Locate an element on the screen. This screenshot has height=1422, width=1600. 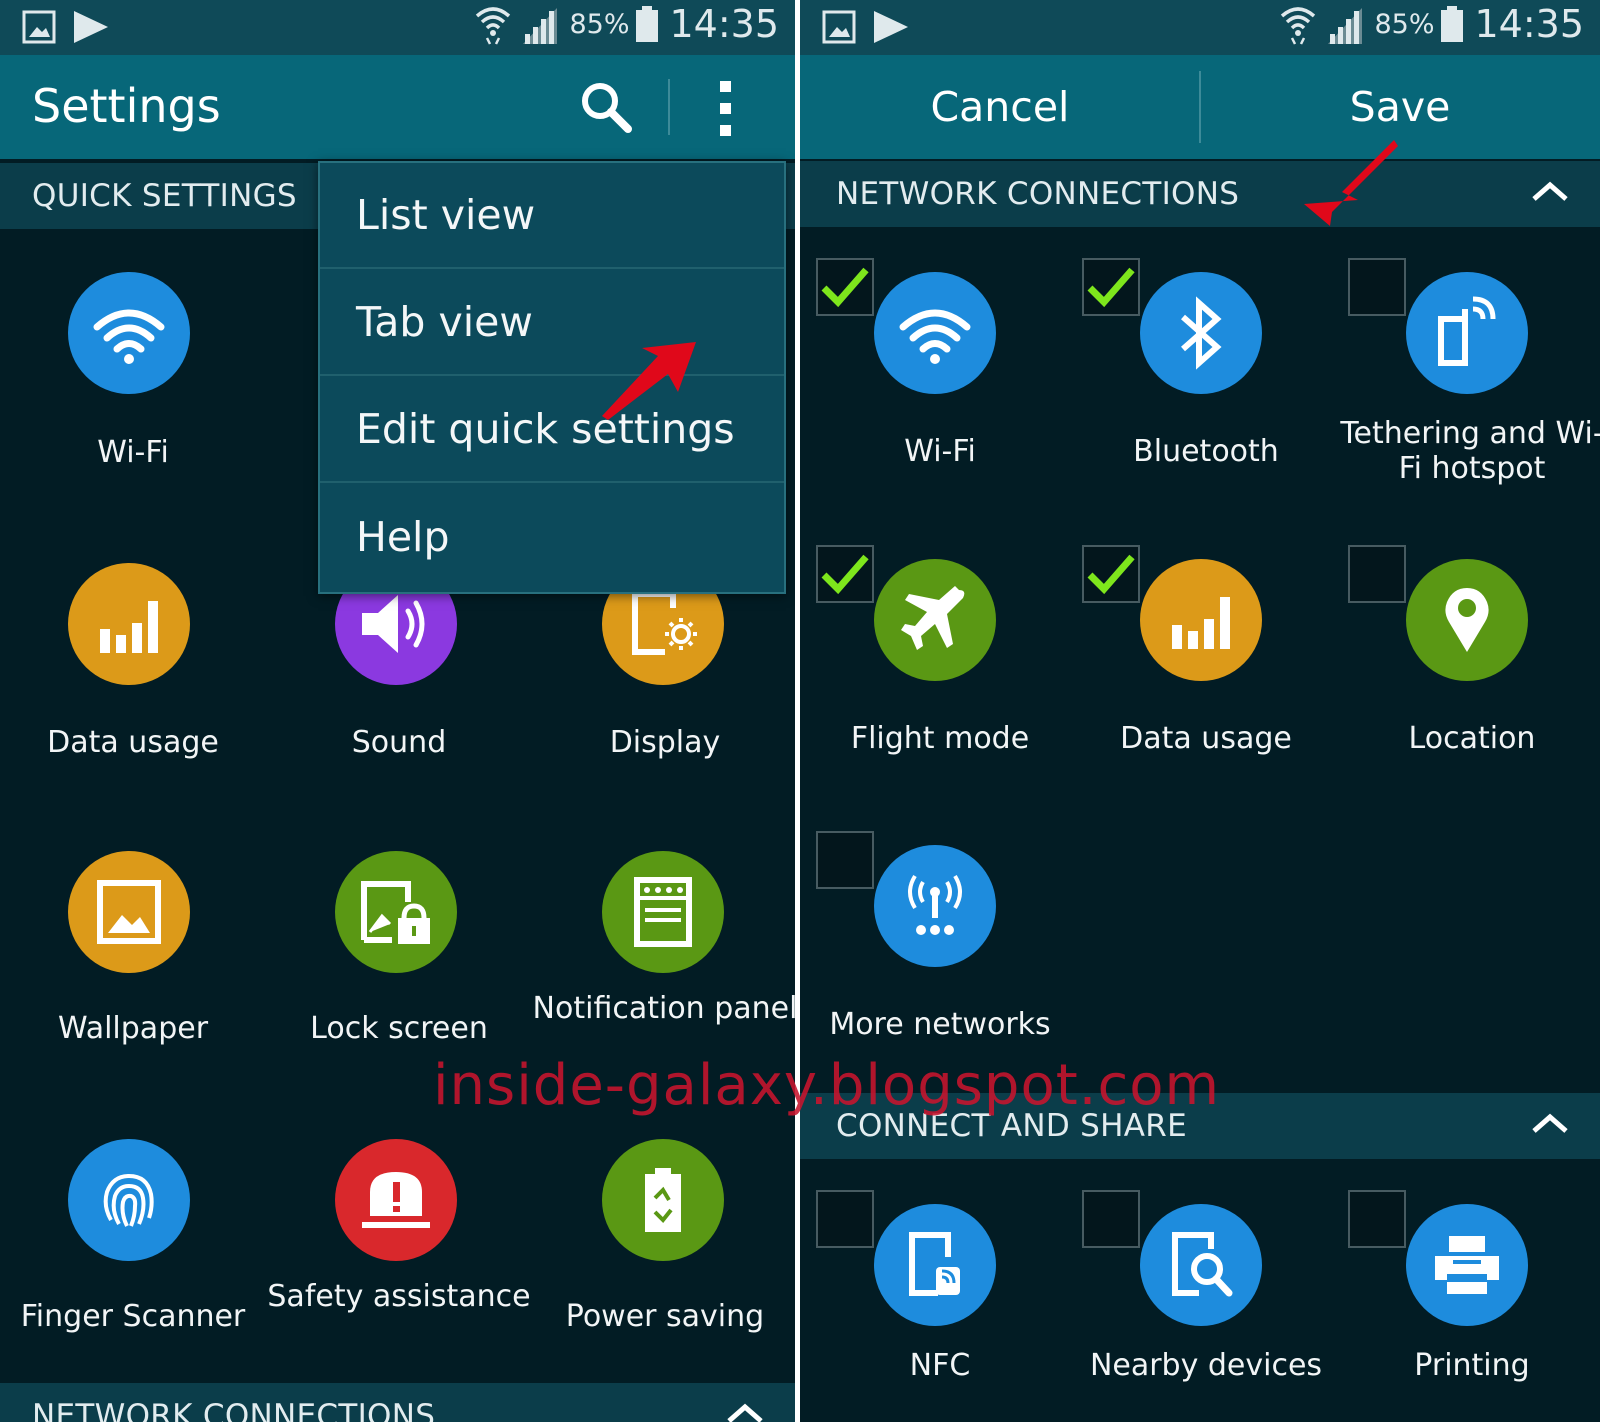
network-connections-header: NETWORK CONNECTIONS is located at coordinates (1200, 194).